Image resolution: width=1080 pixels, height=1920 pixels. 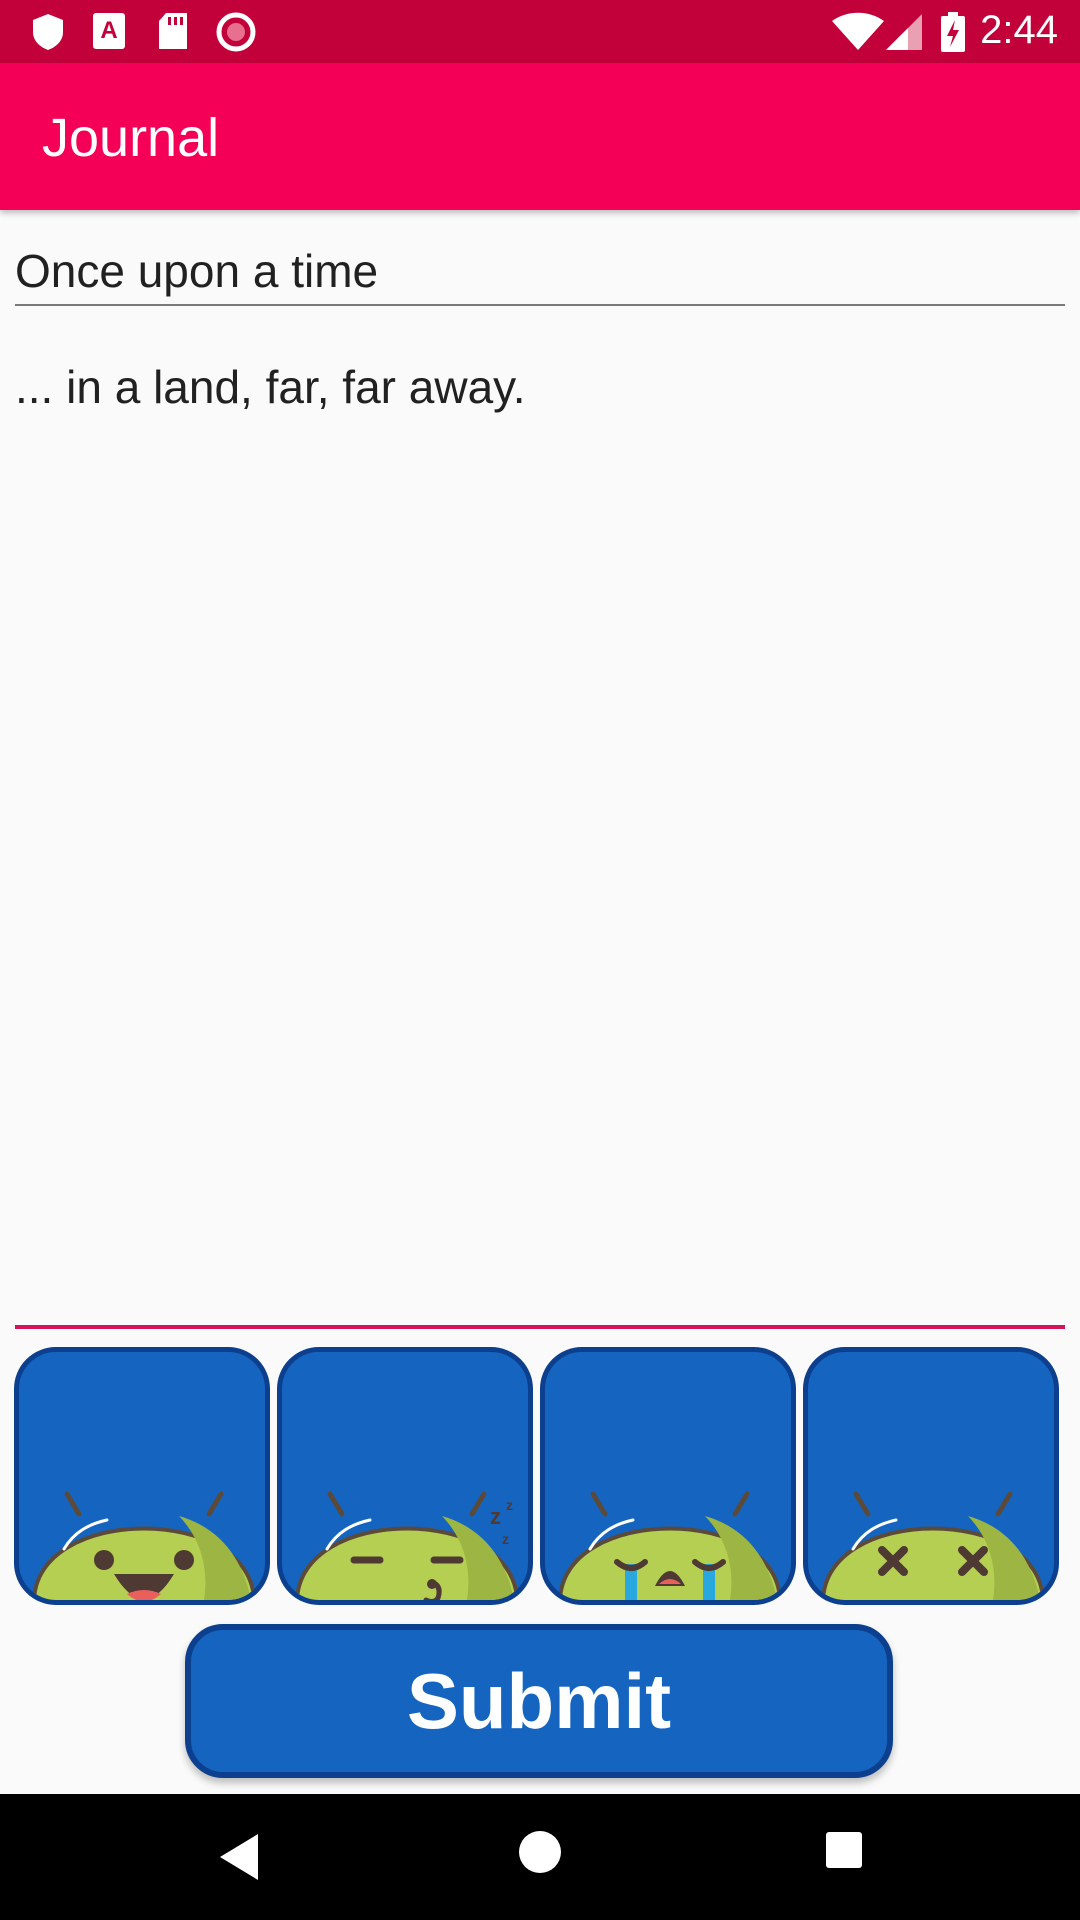 I want to click on mood-button-sad, so click(x=668, y=1476).